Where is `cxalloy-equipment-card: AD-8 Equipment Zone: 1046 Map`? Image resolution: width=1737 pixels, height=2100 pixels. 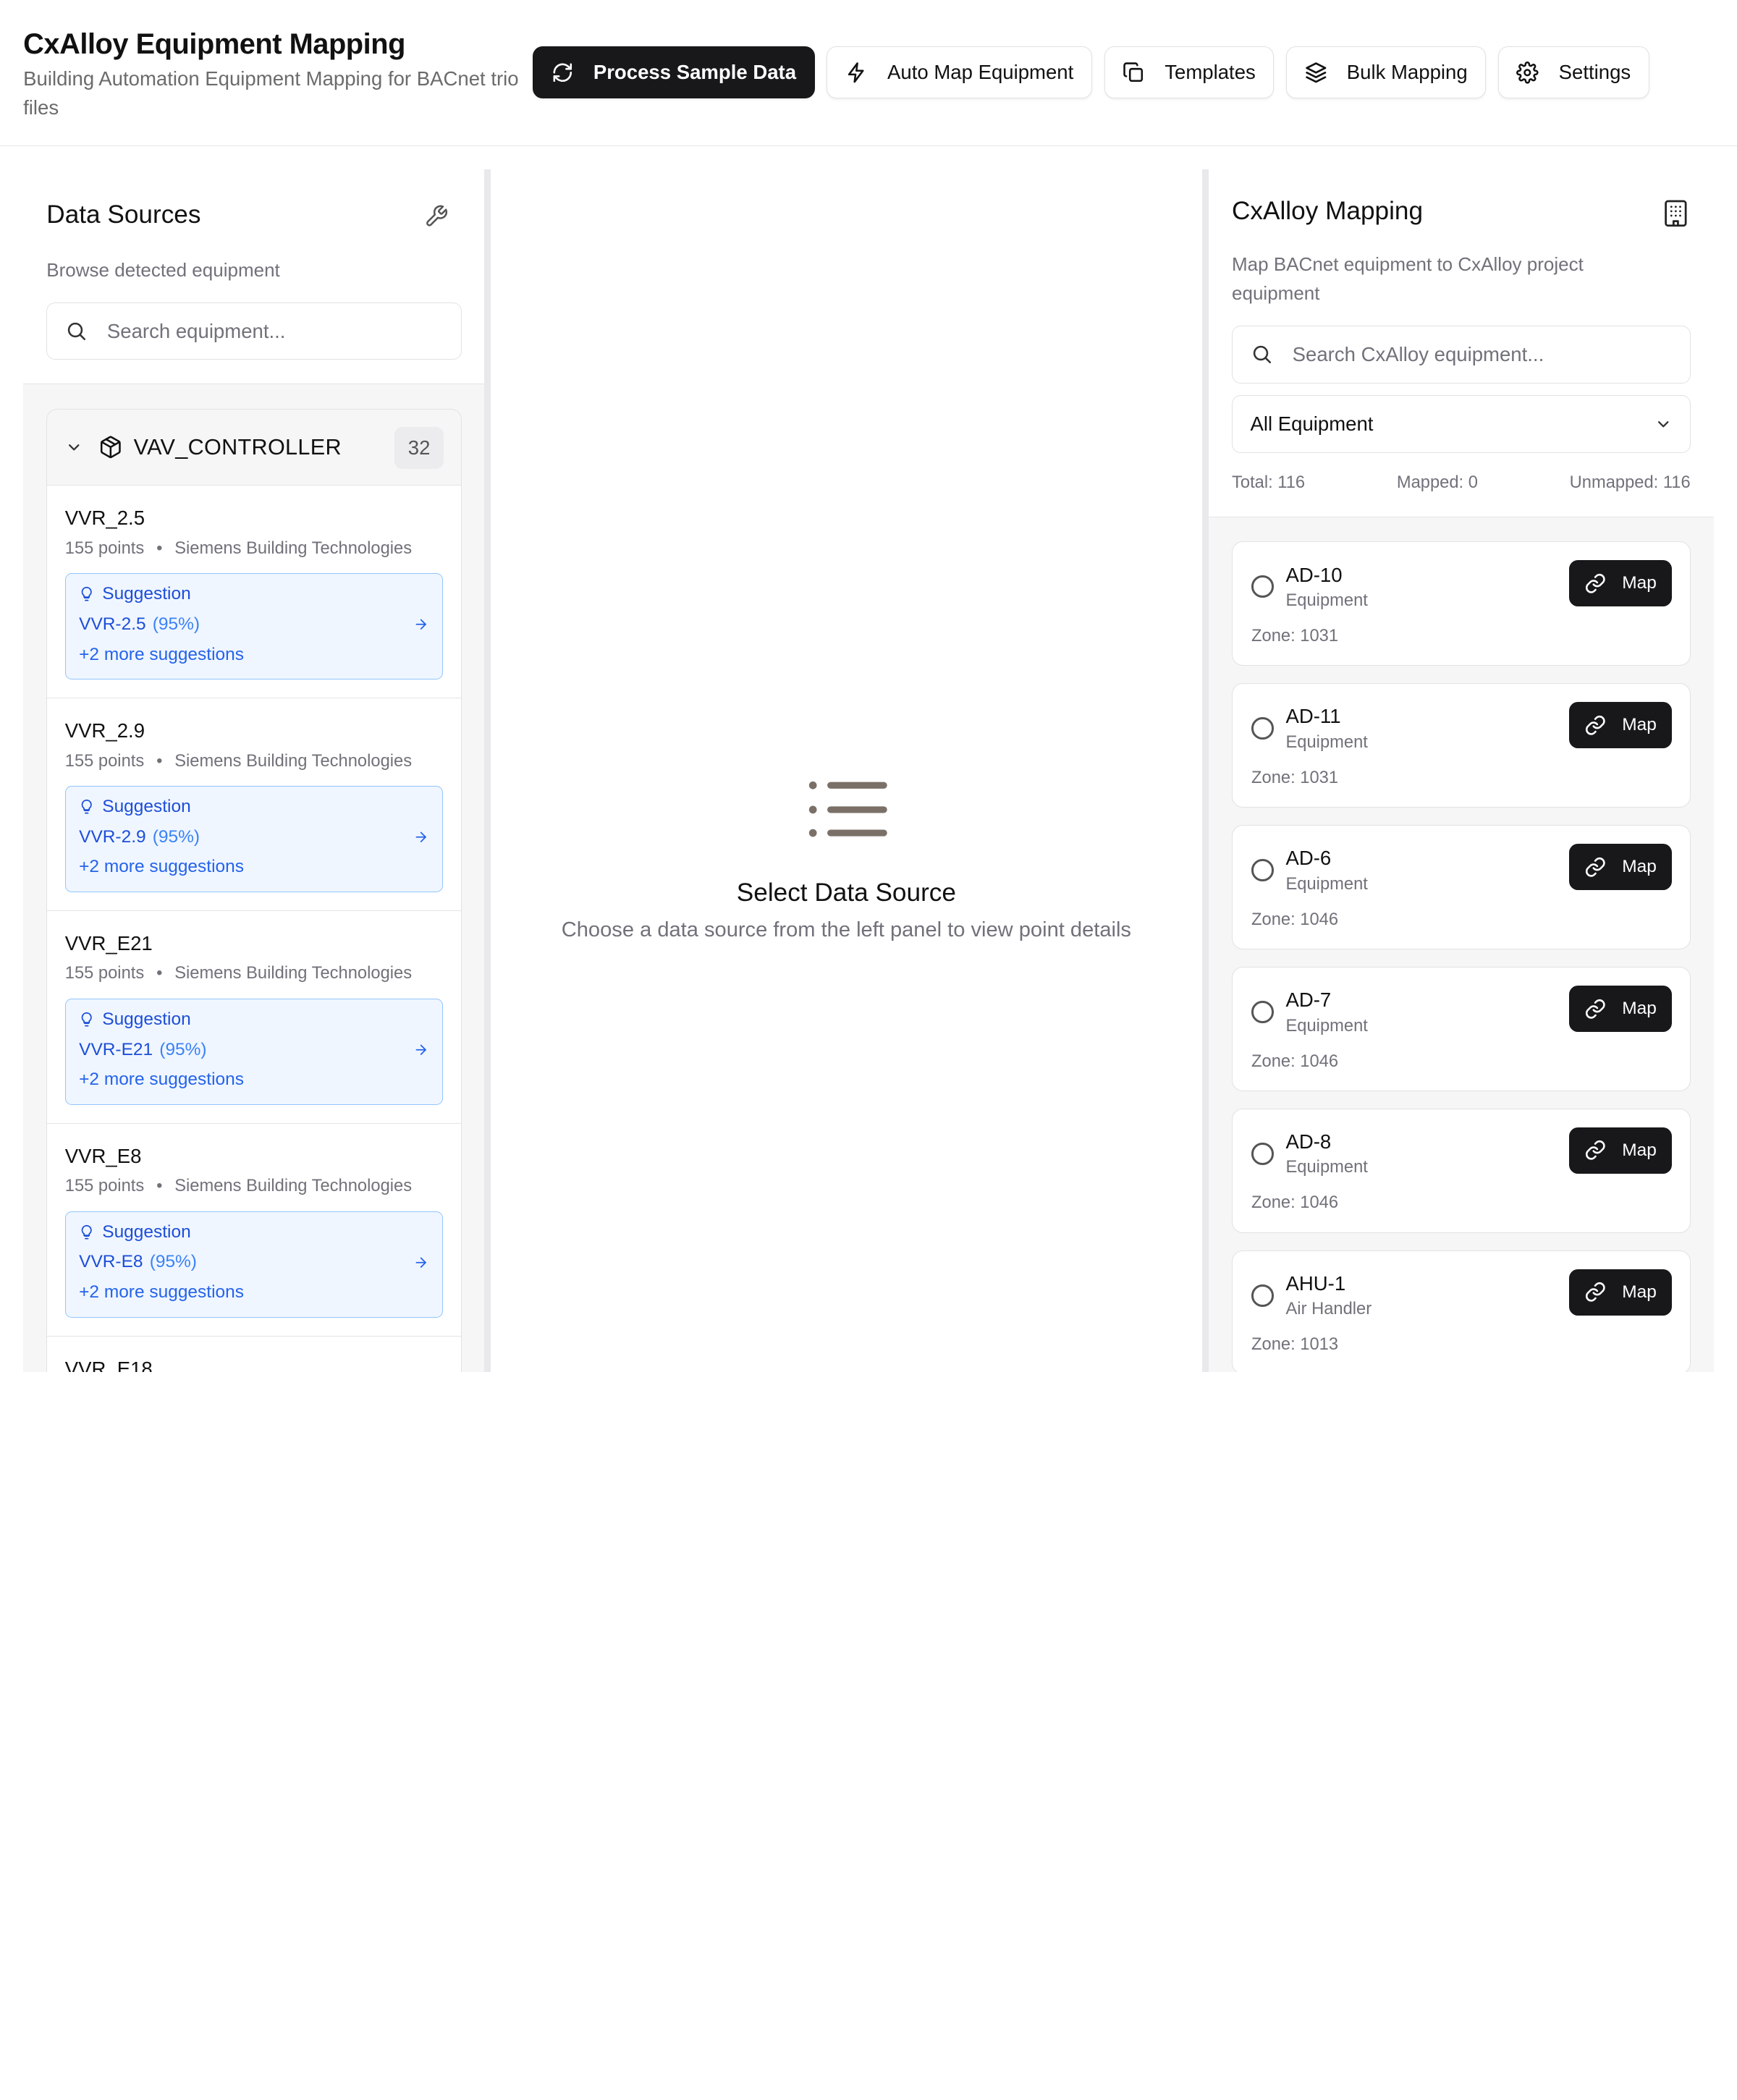 cxalloy-equipment-card: AD-8 Equipment Zone: 1046 Map is located at coordinates (1461, 1171).